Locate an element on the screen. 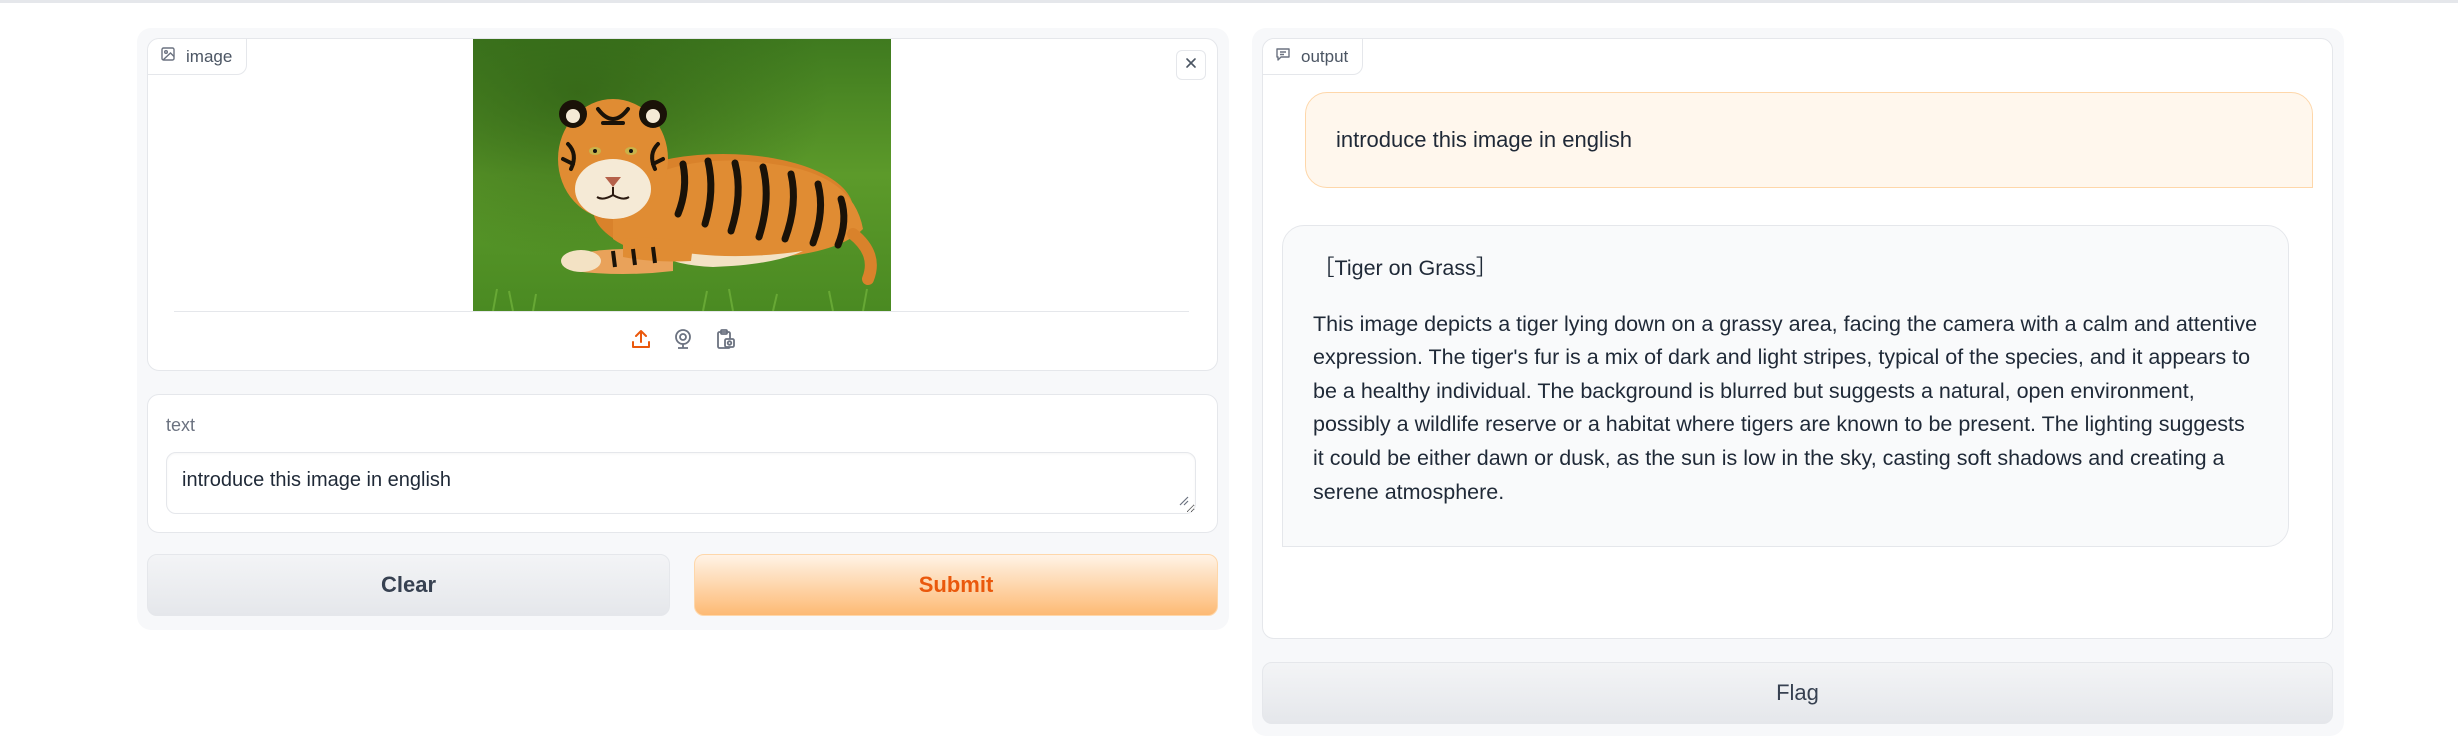 This screenshot has height=740, width=2458. chat-icon is located at coordinates (1283, 56).